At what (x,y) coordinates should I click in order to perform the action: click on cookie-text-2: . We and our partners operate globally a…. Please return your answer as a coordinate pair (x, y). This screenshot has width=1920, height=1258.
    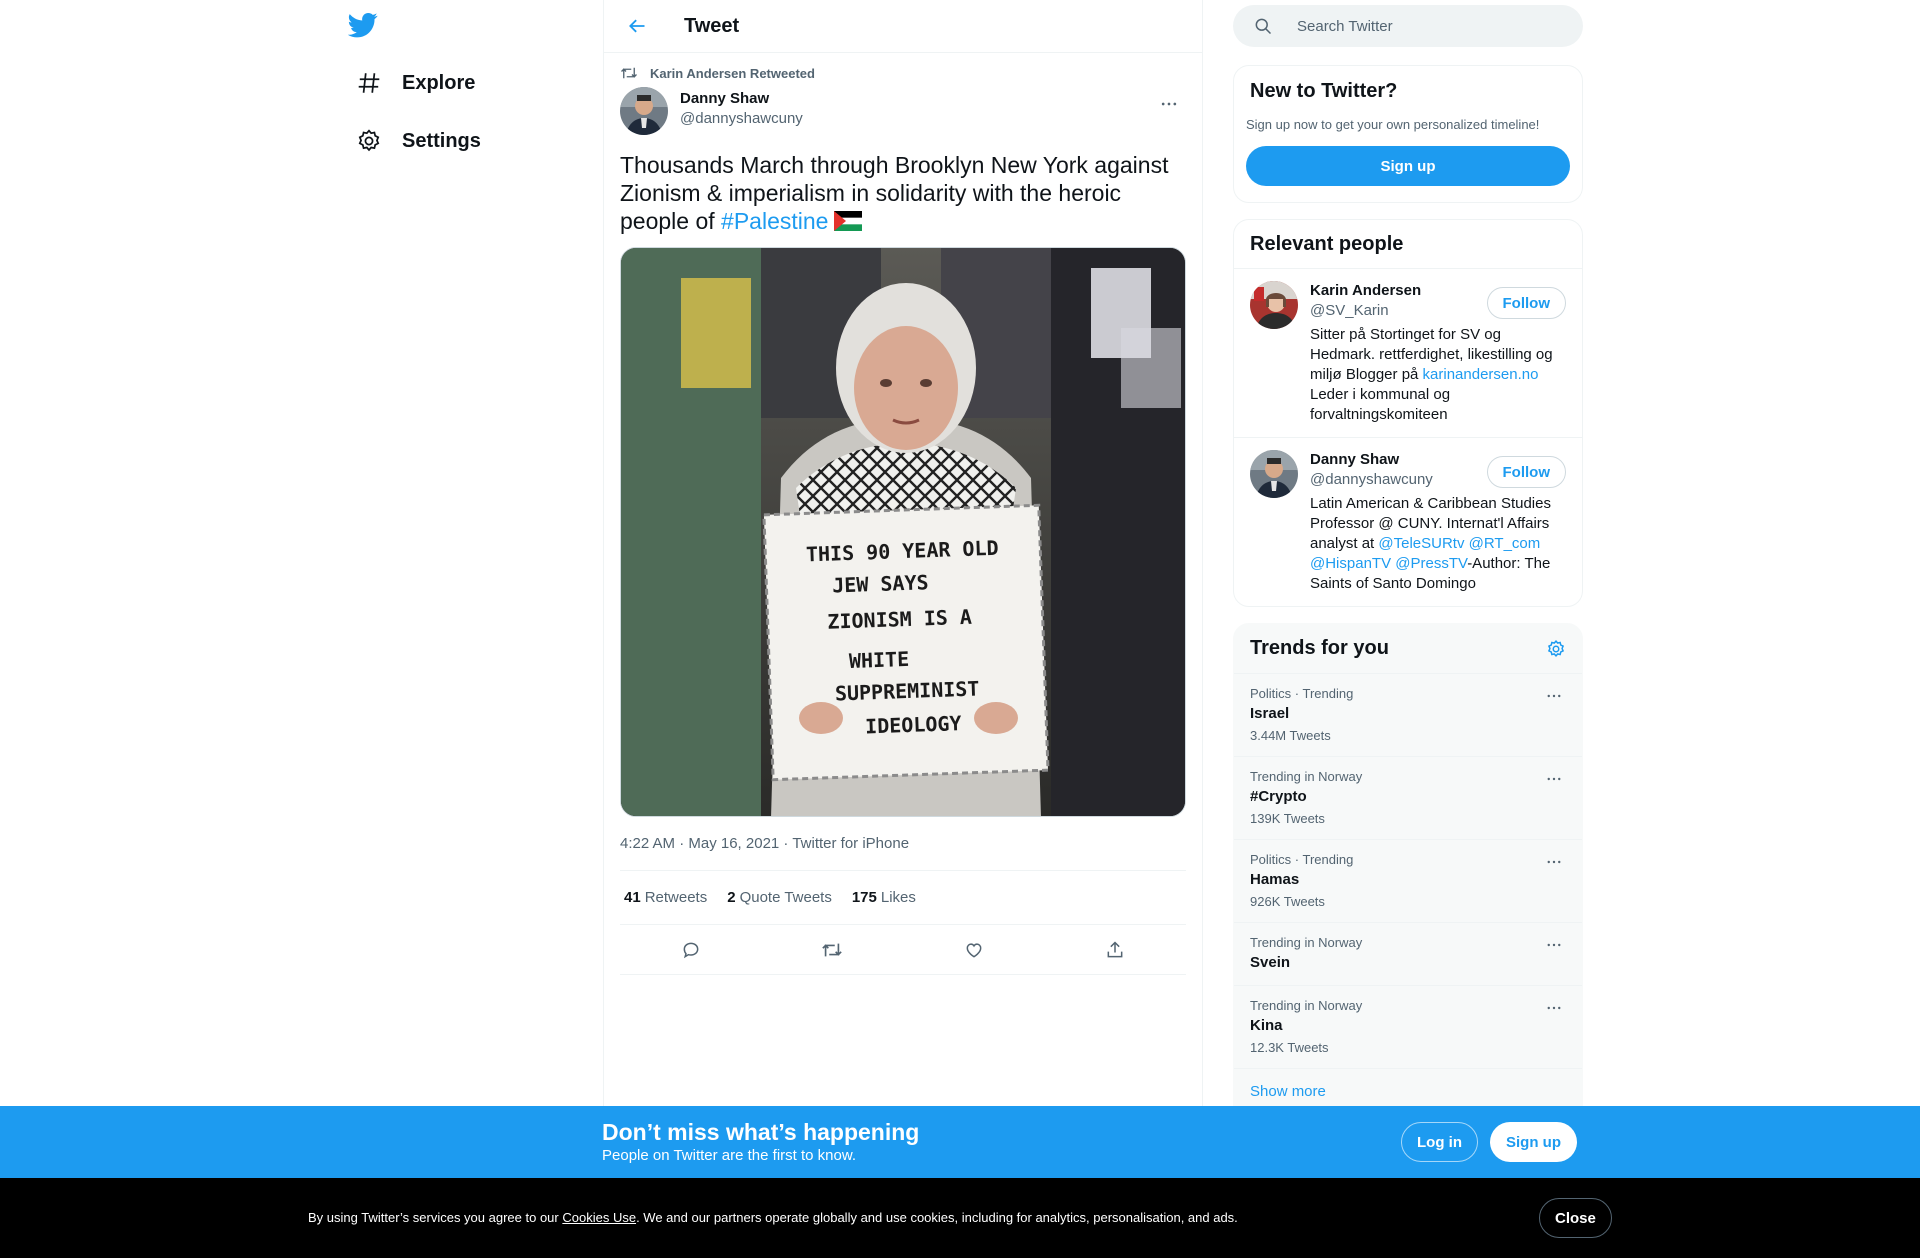
    Looking at the image, I should click on (937, 1217).